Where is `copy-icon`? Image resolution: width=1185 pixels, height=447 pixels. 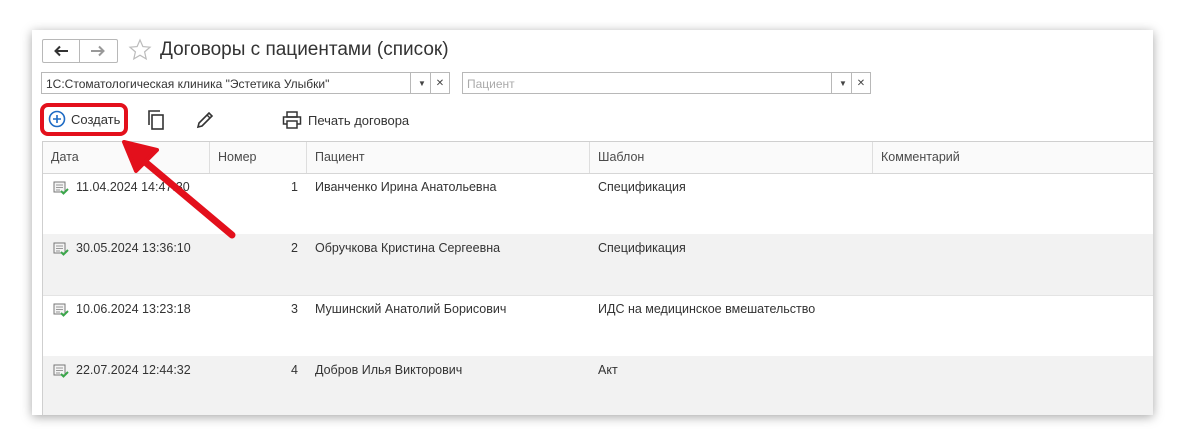
copy-icon is located at coordinates (156, 120).